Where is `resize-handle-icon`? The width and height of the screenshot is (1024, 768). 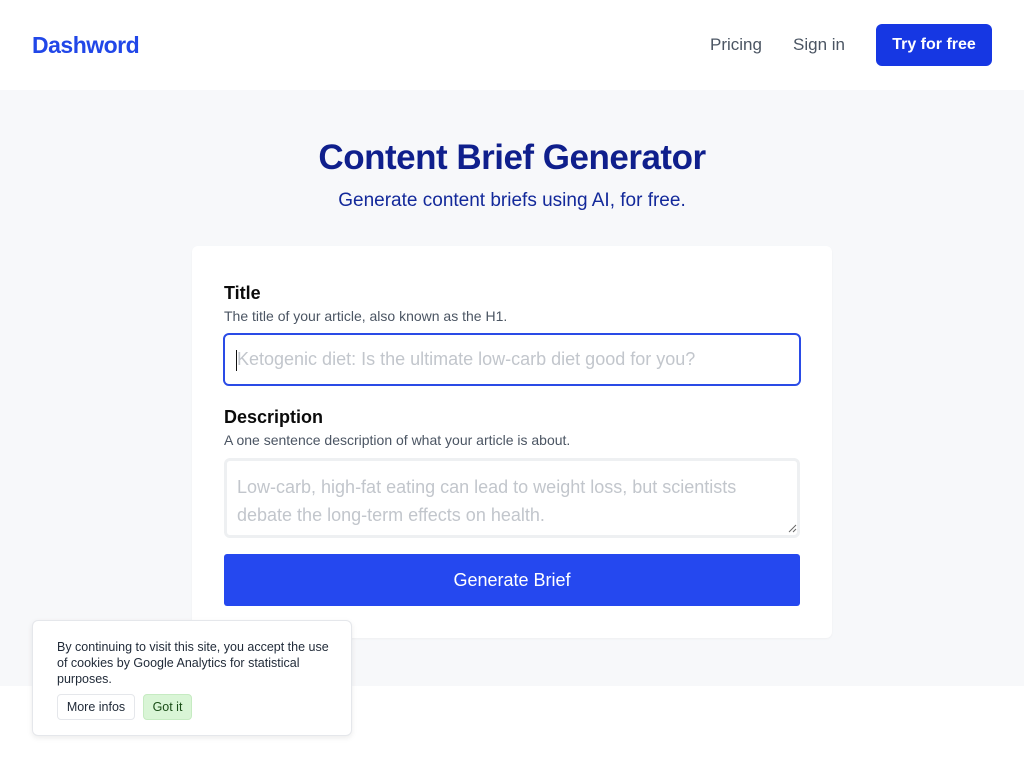
resize-handle-icon is located at coordinates (792, 528).